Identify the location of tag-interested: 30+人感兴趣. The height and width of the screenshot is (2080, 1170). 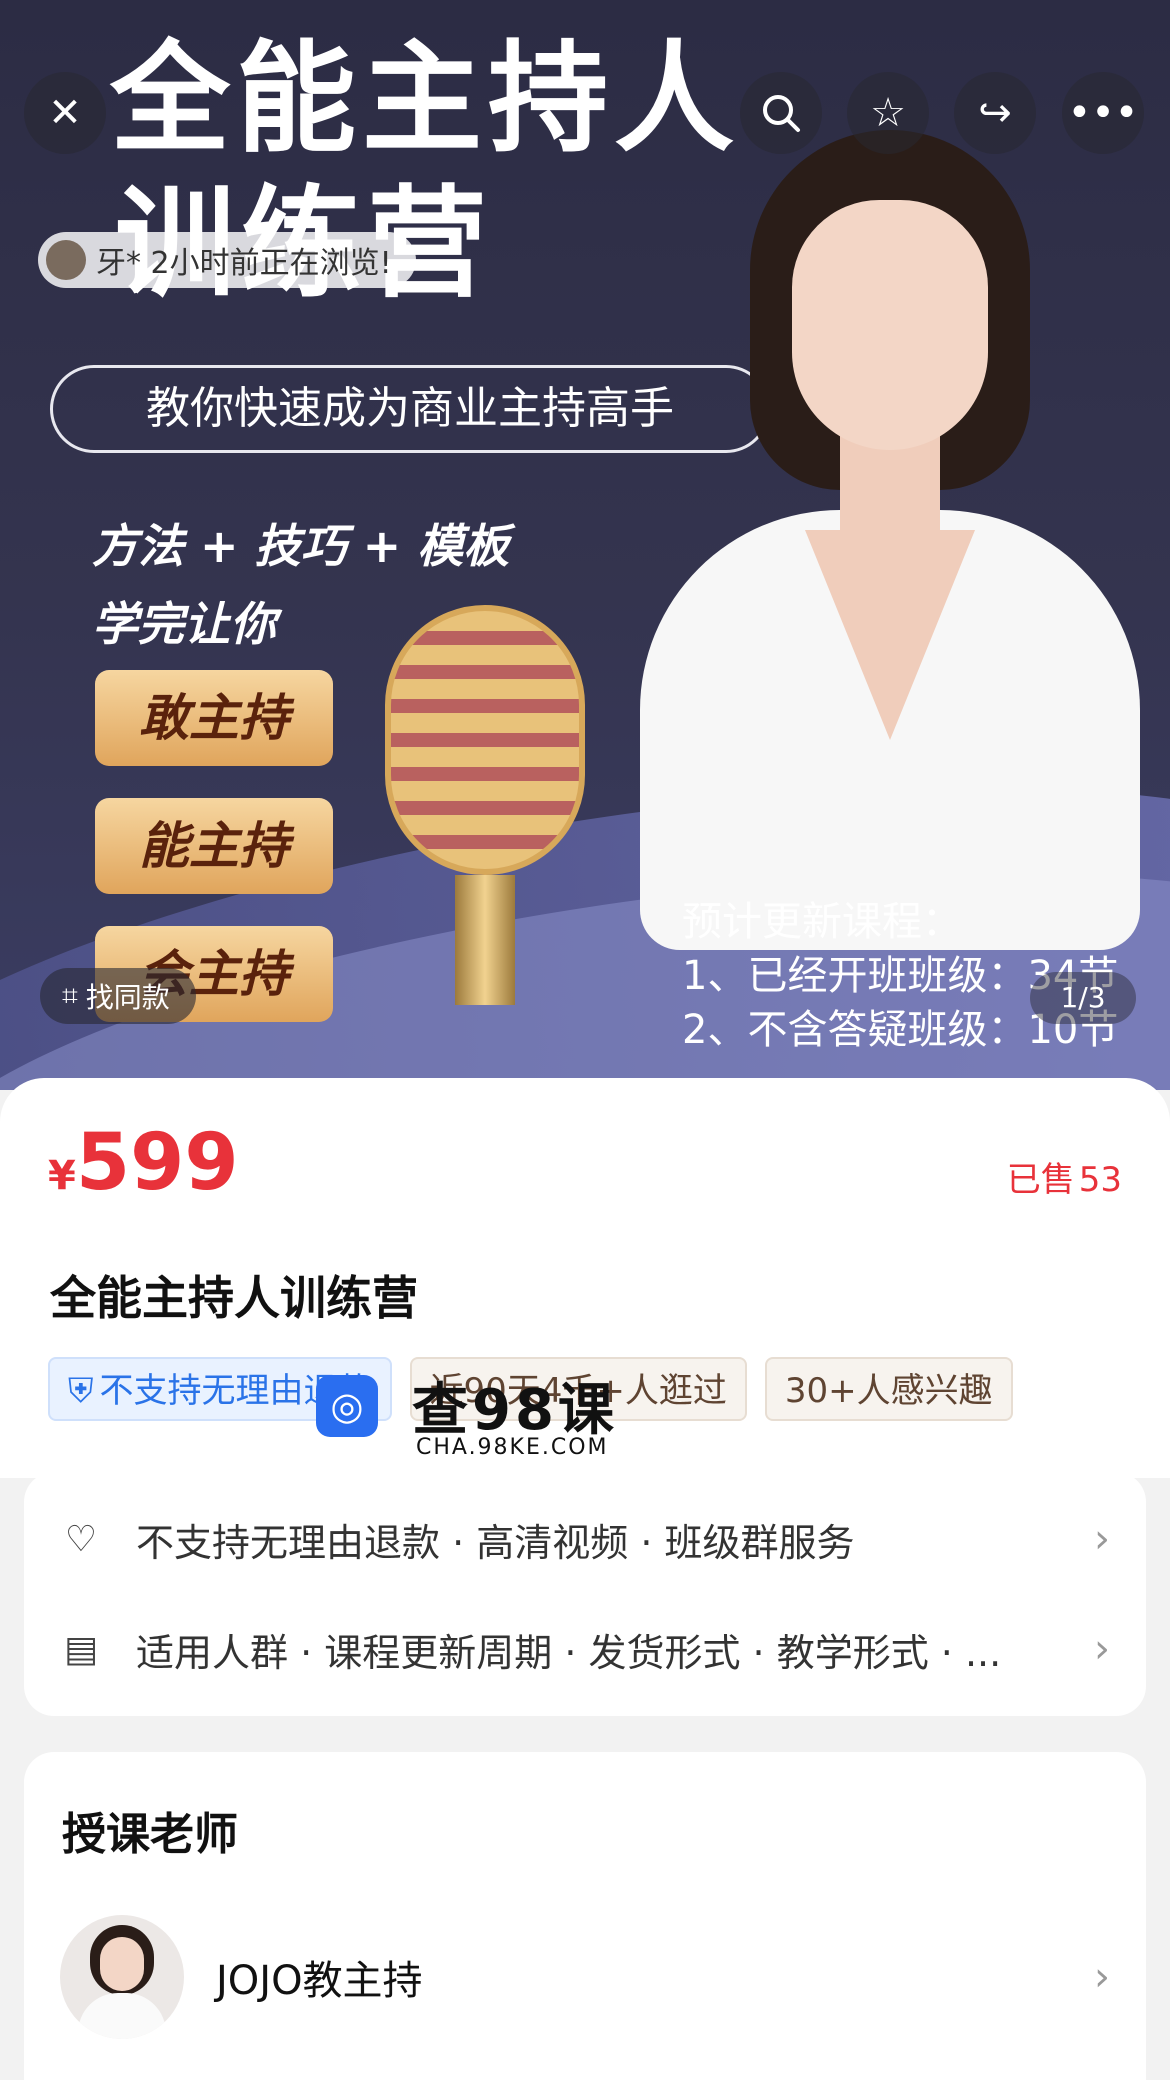
(888, 1389).